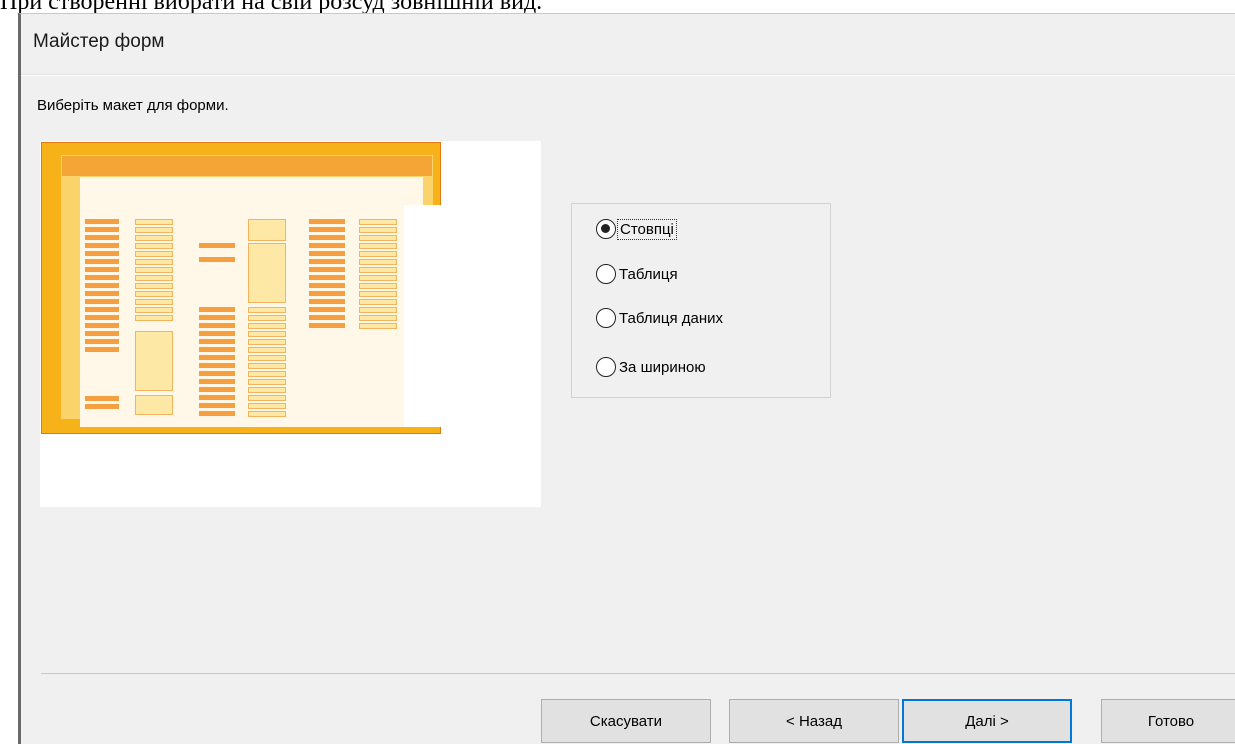 Image resolution: width=1235 pixels, height=744 pixels. I want to click on button-divider, so click(638, 673).